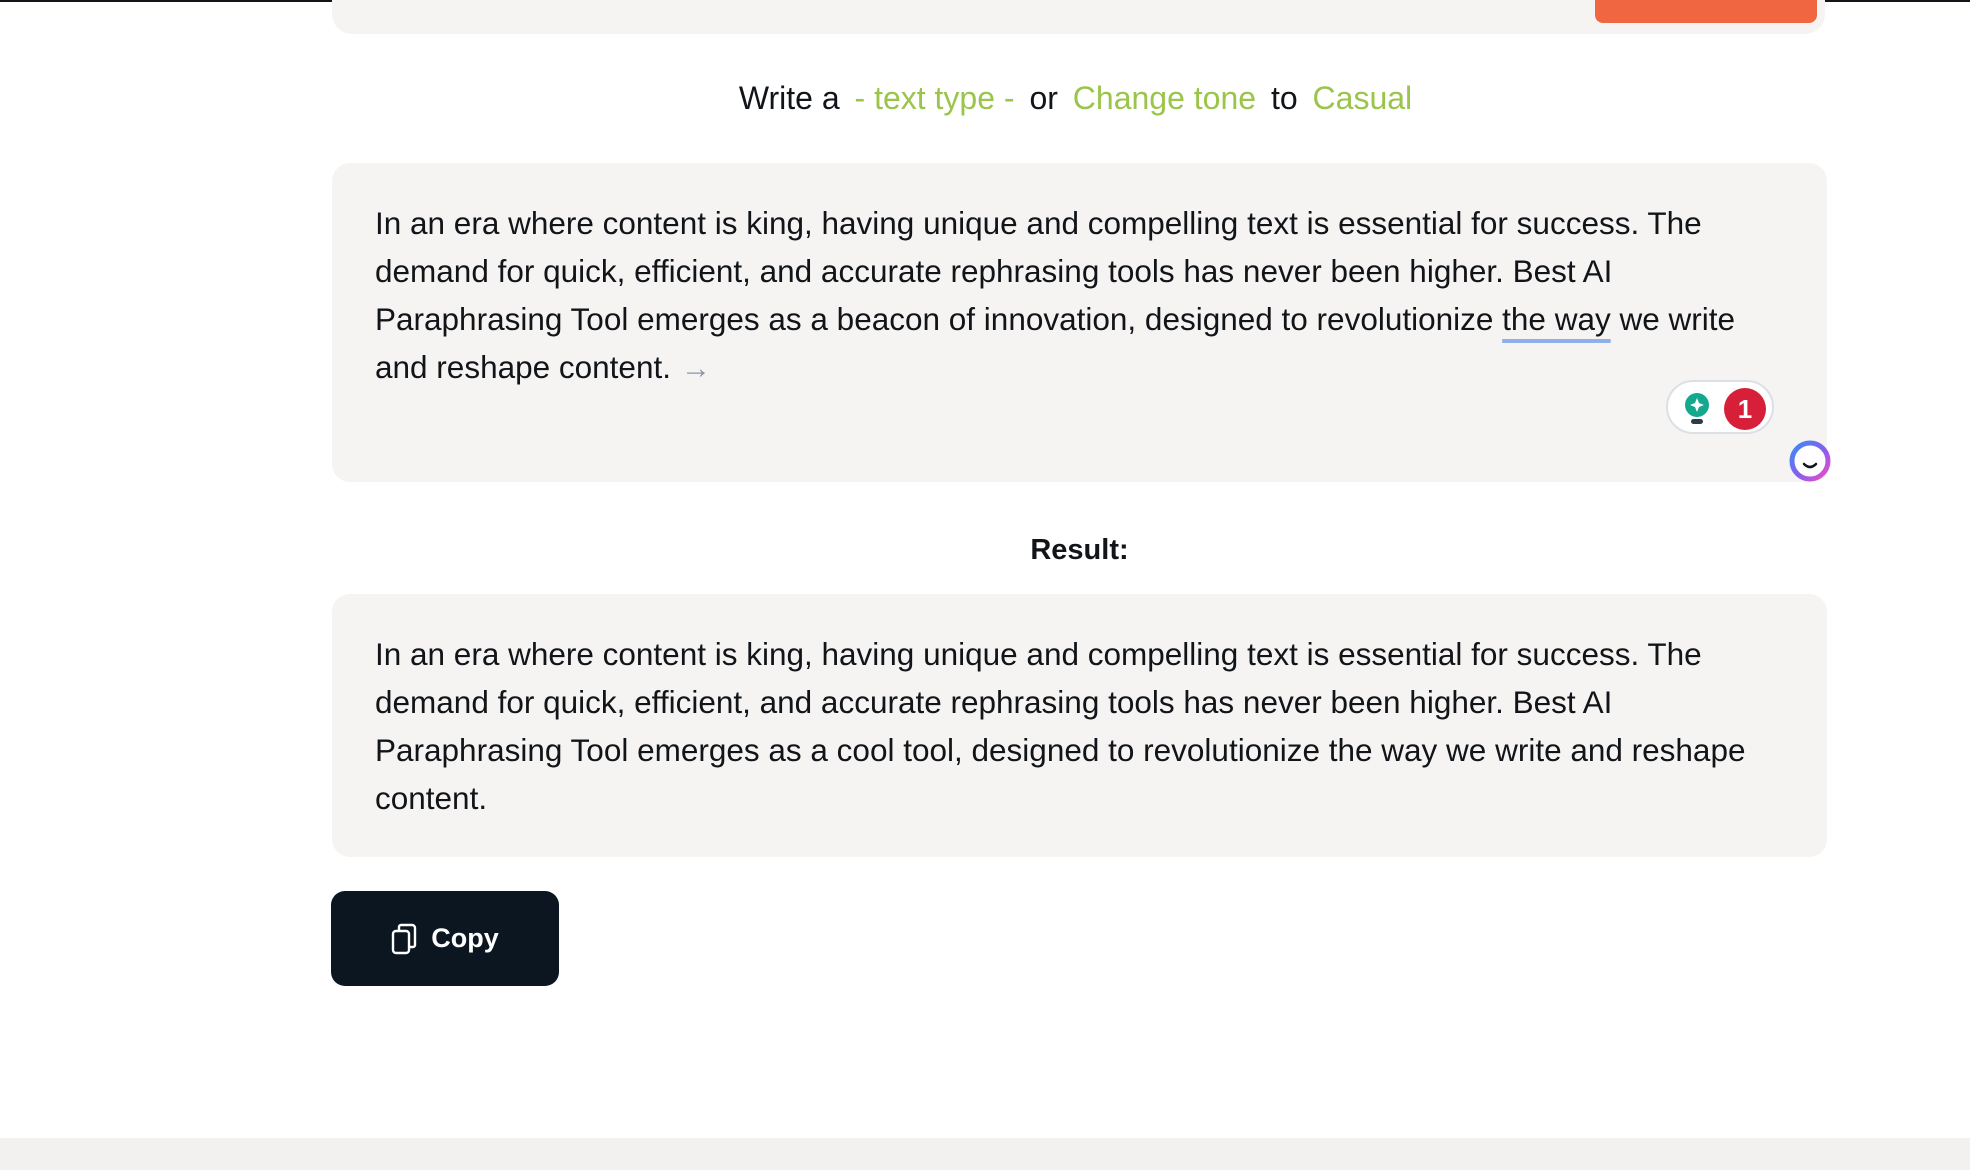  I want to click on copy-button: Copy, so click(445, 938).